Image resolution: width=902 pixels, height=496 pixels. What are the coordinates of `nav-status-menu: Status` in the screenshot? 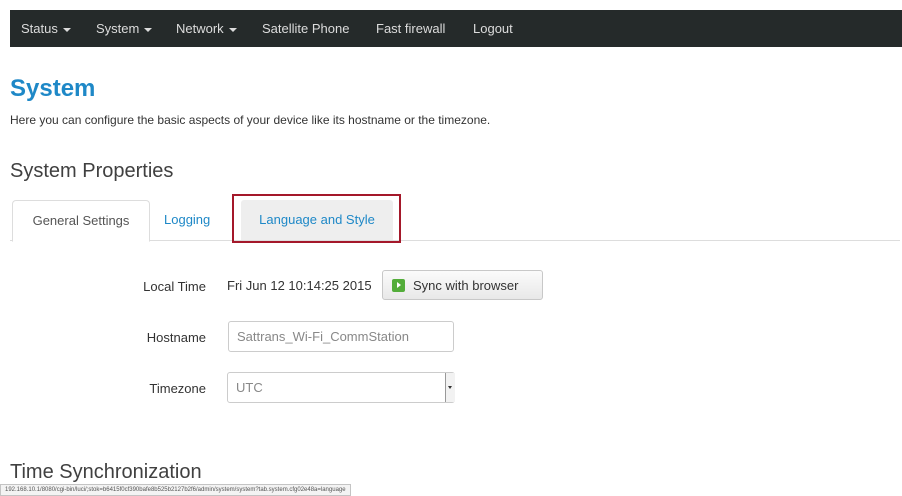 It's located at (46, 28).